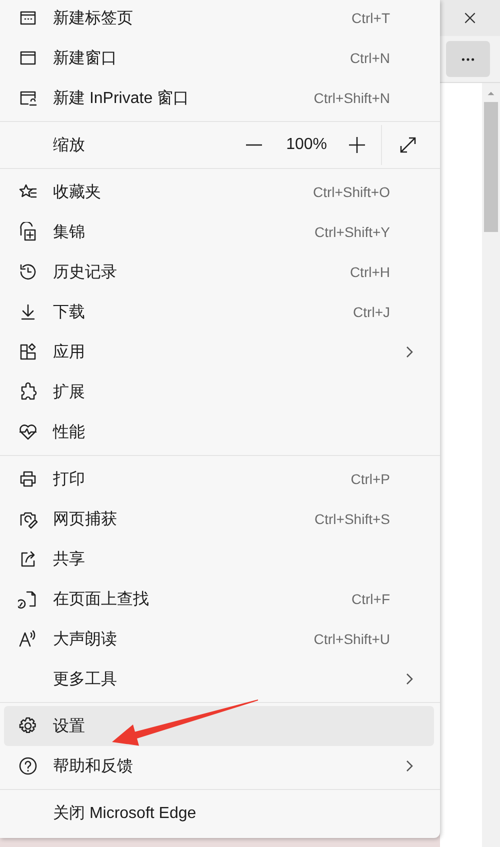 This screenshot has width=500, height=847. I want to click on menu-item: 性能, so click(218, 432).